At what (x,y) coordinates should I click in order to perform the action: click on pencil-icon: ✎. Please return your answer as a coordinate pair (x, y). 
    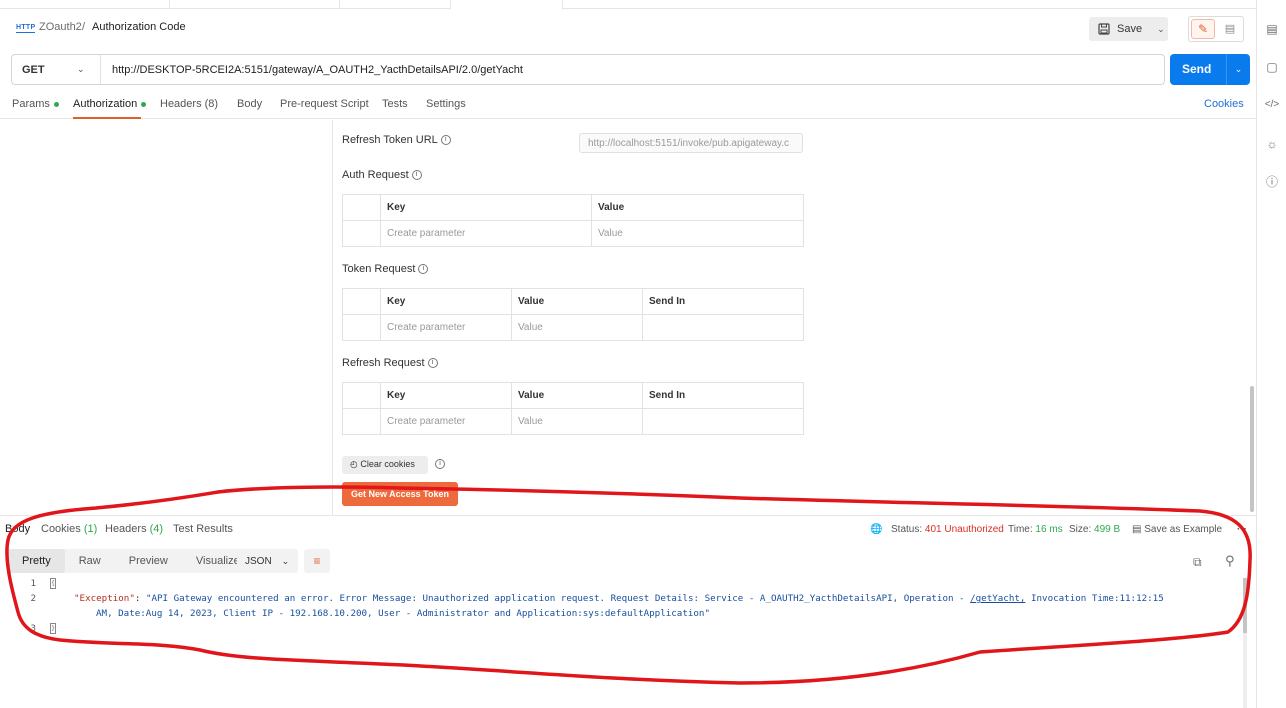
    Looking at the image, I should click on (1203, 29).